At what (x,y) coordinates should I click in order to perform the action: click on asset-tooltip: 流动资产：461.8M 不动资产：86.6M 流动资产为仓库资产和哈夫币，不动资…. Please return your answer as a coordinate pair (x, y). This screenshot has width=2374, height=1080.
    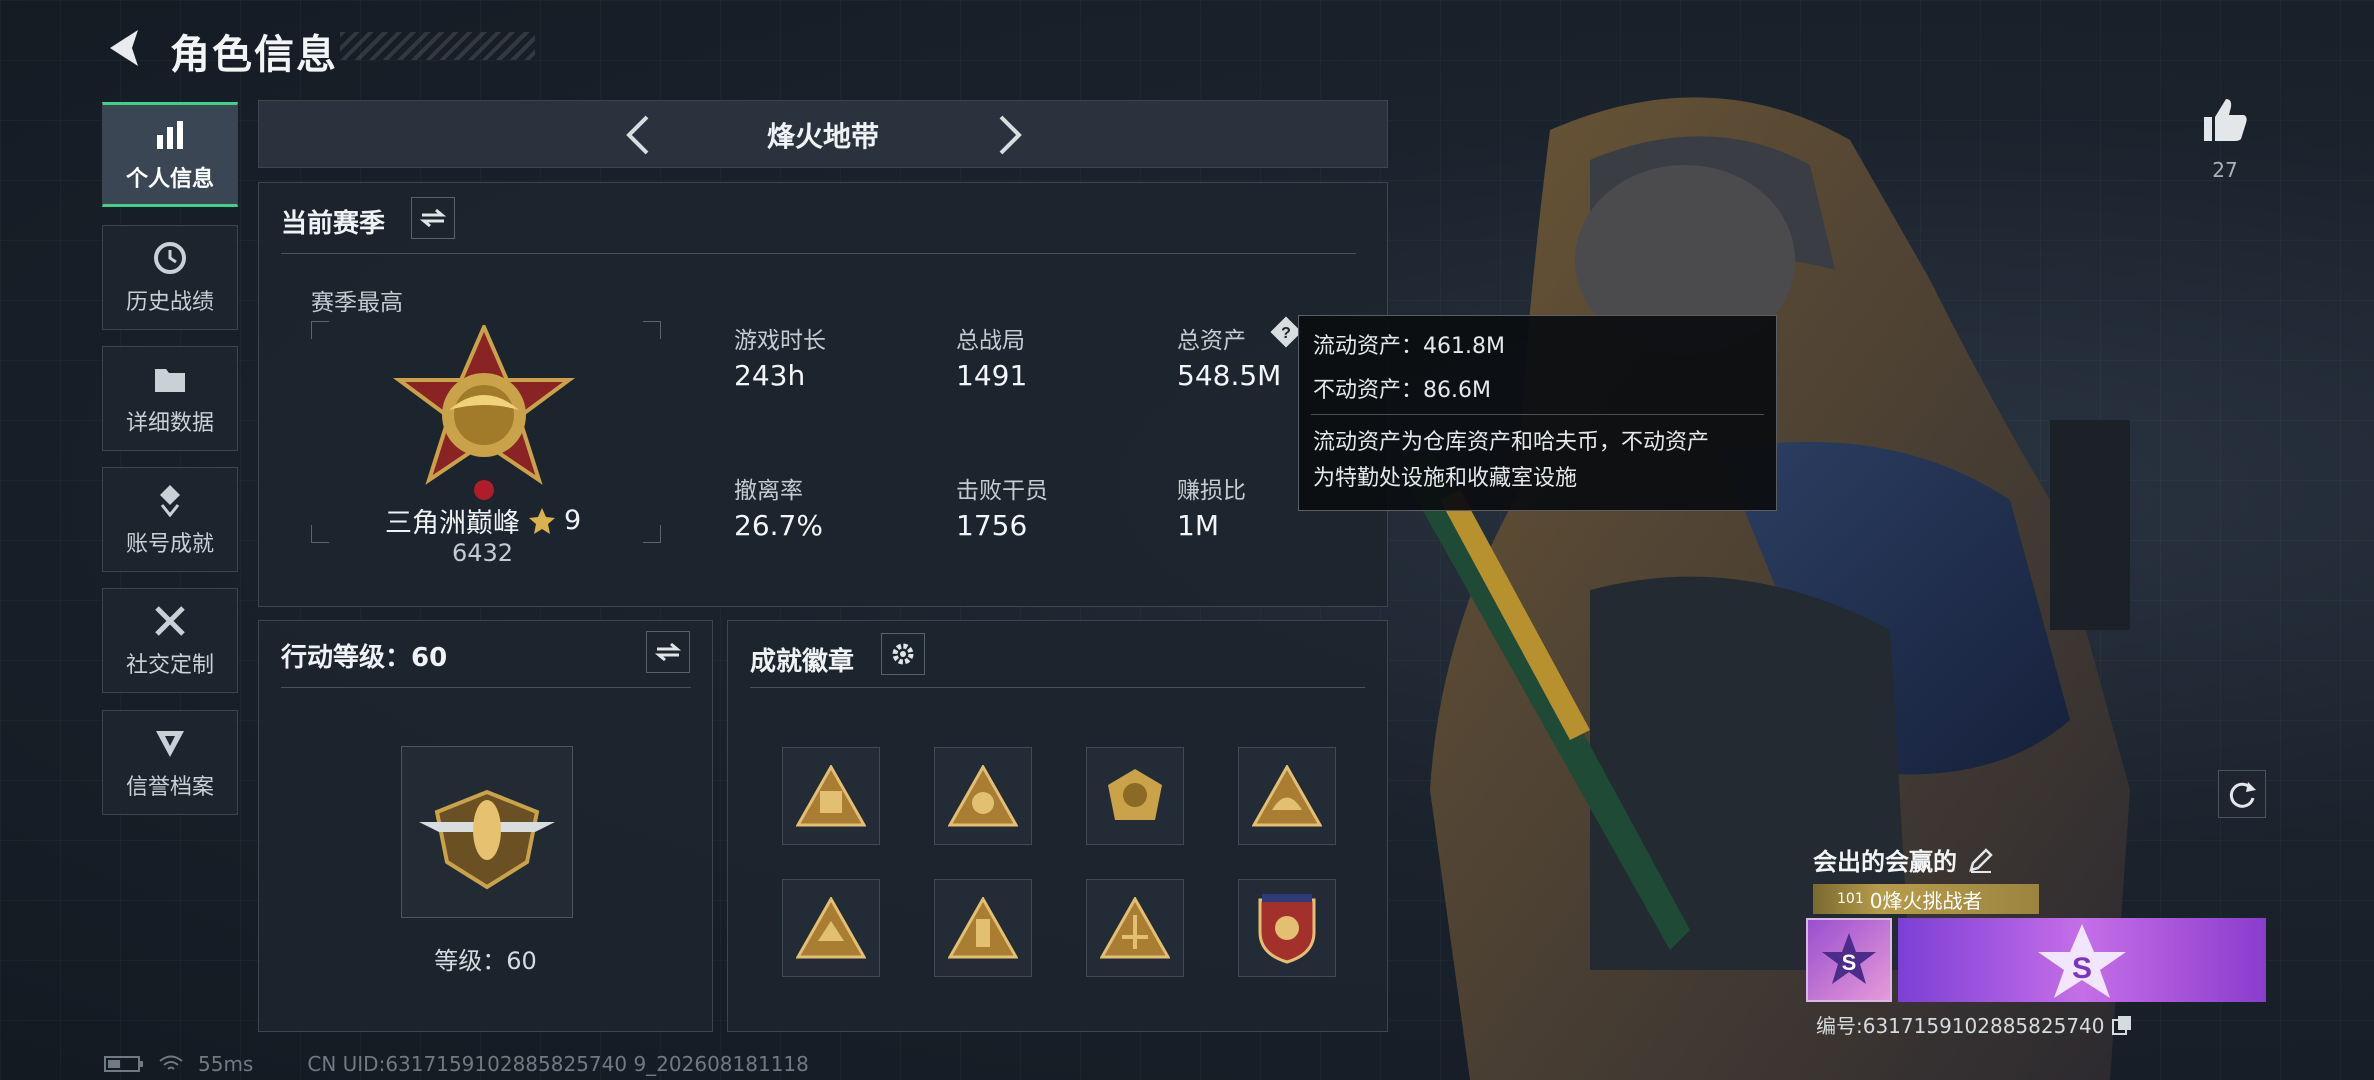
    Looking at the image, I should click on (1537, 413).